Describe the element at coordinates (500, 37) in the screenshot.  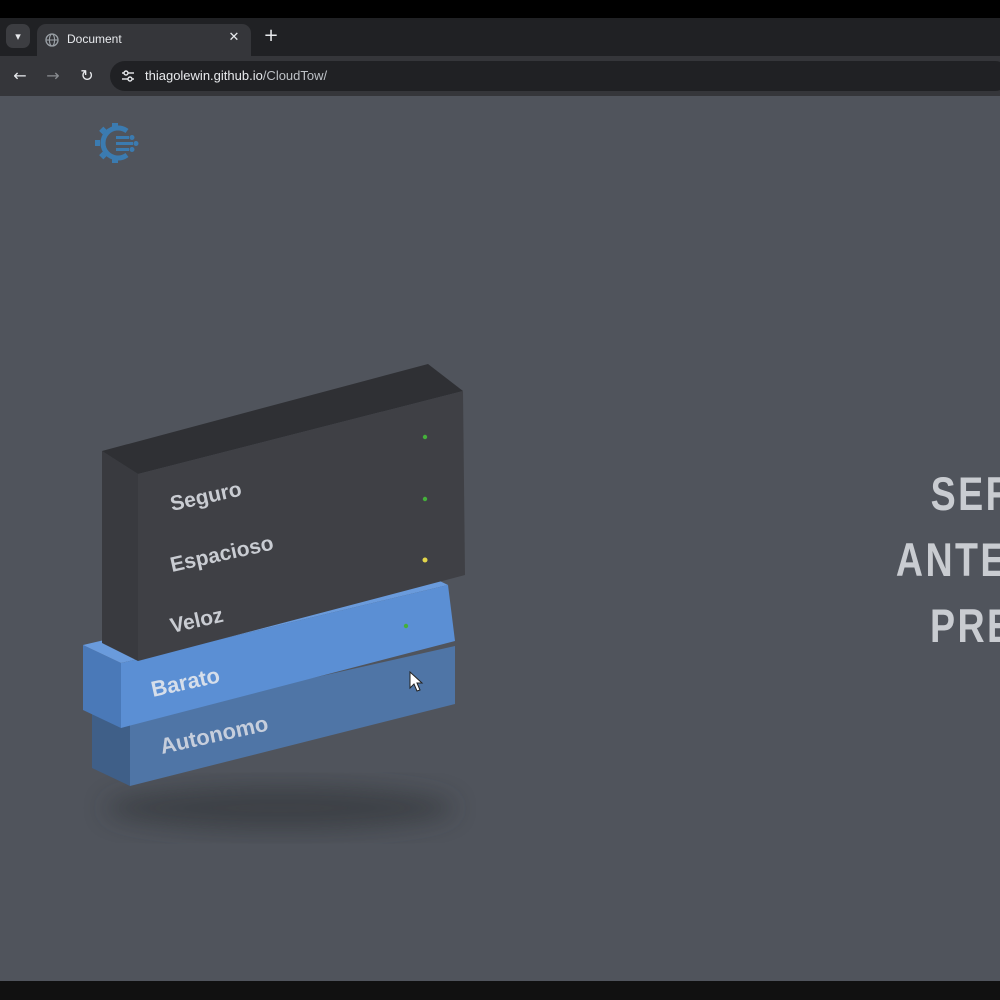
I see `tab-strip: ▾ Document ✕ +` at that location.